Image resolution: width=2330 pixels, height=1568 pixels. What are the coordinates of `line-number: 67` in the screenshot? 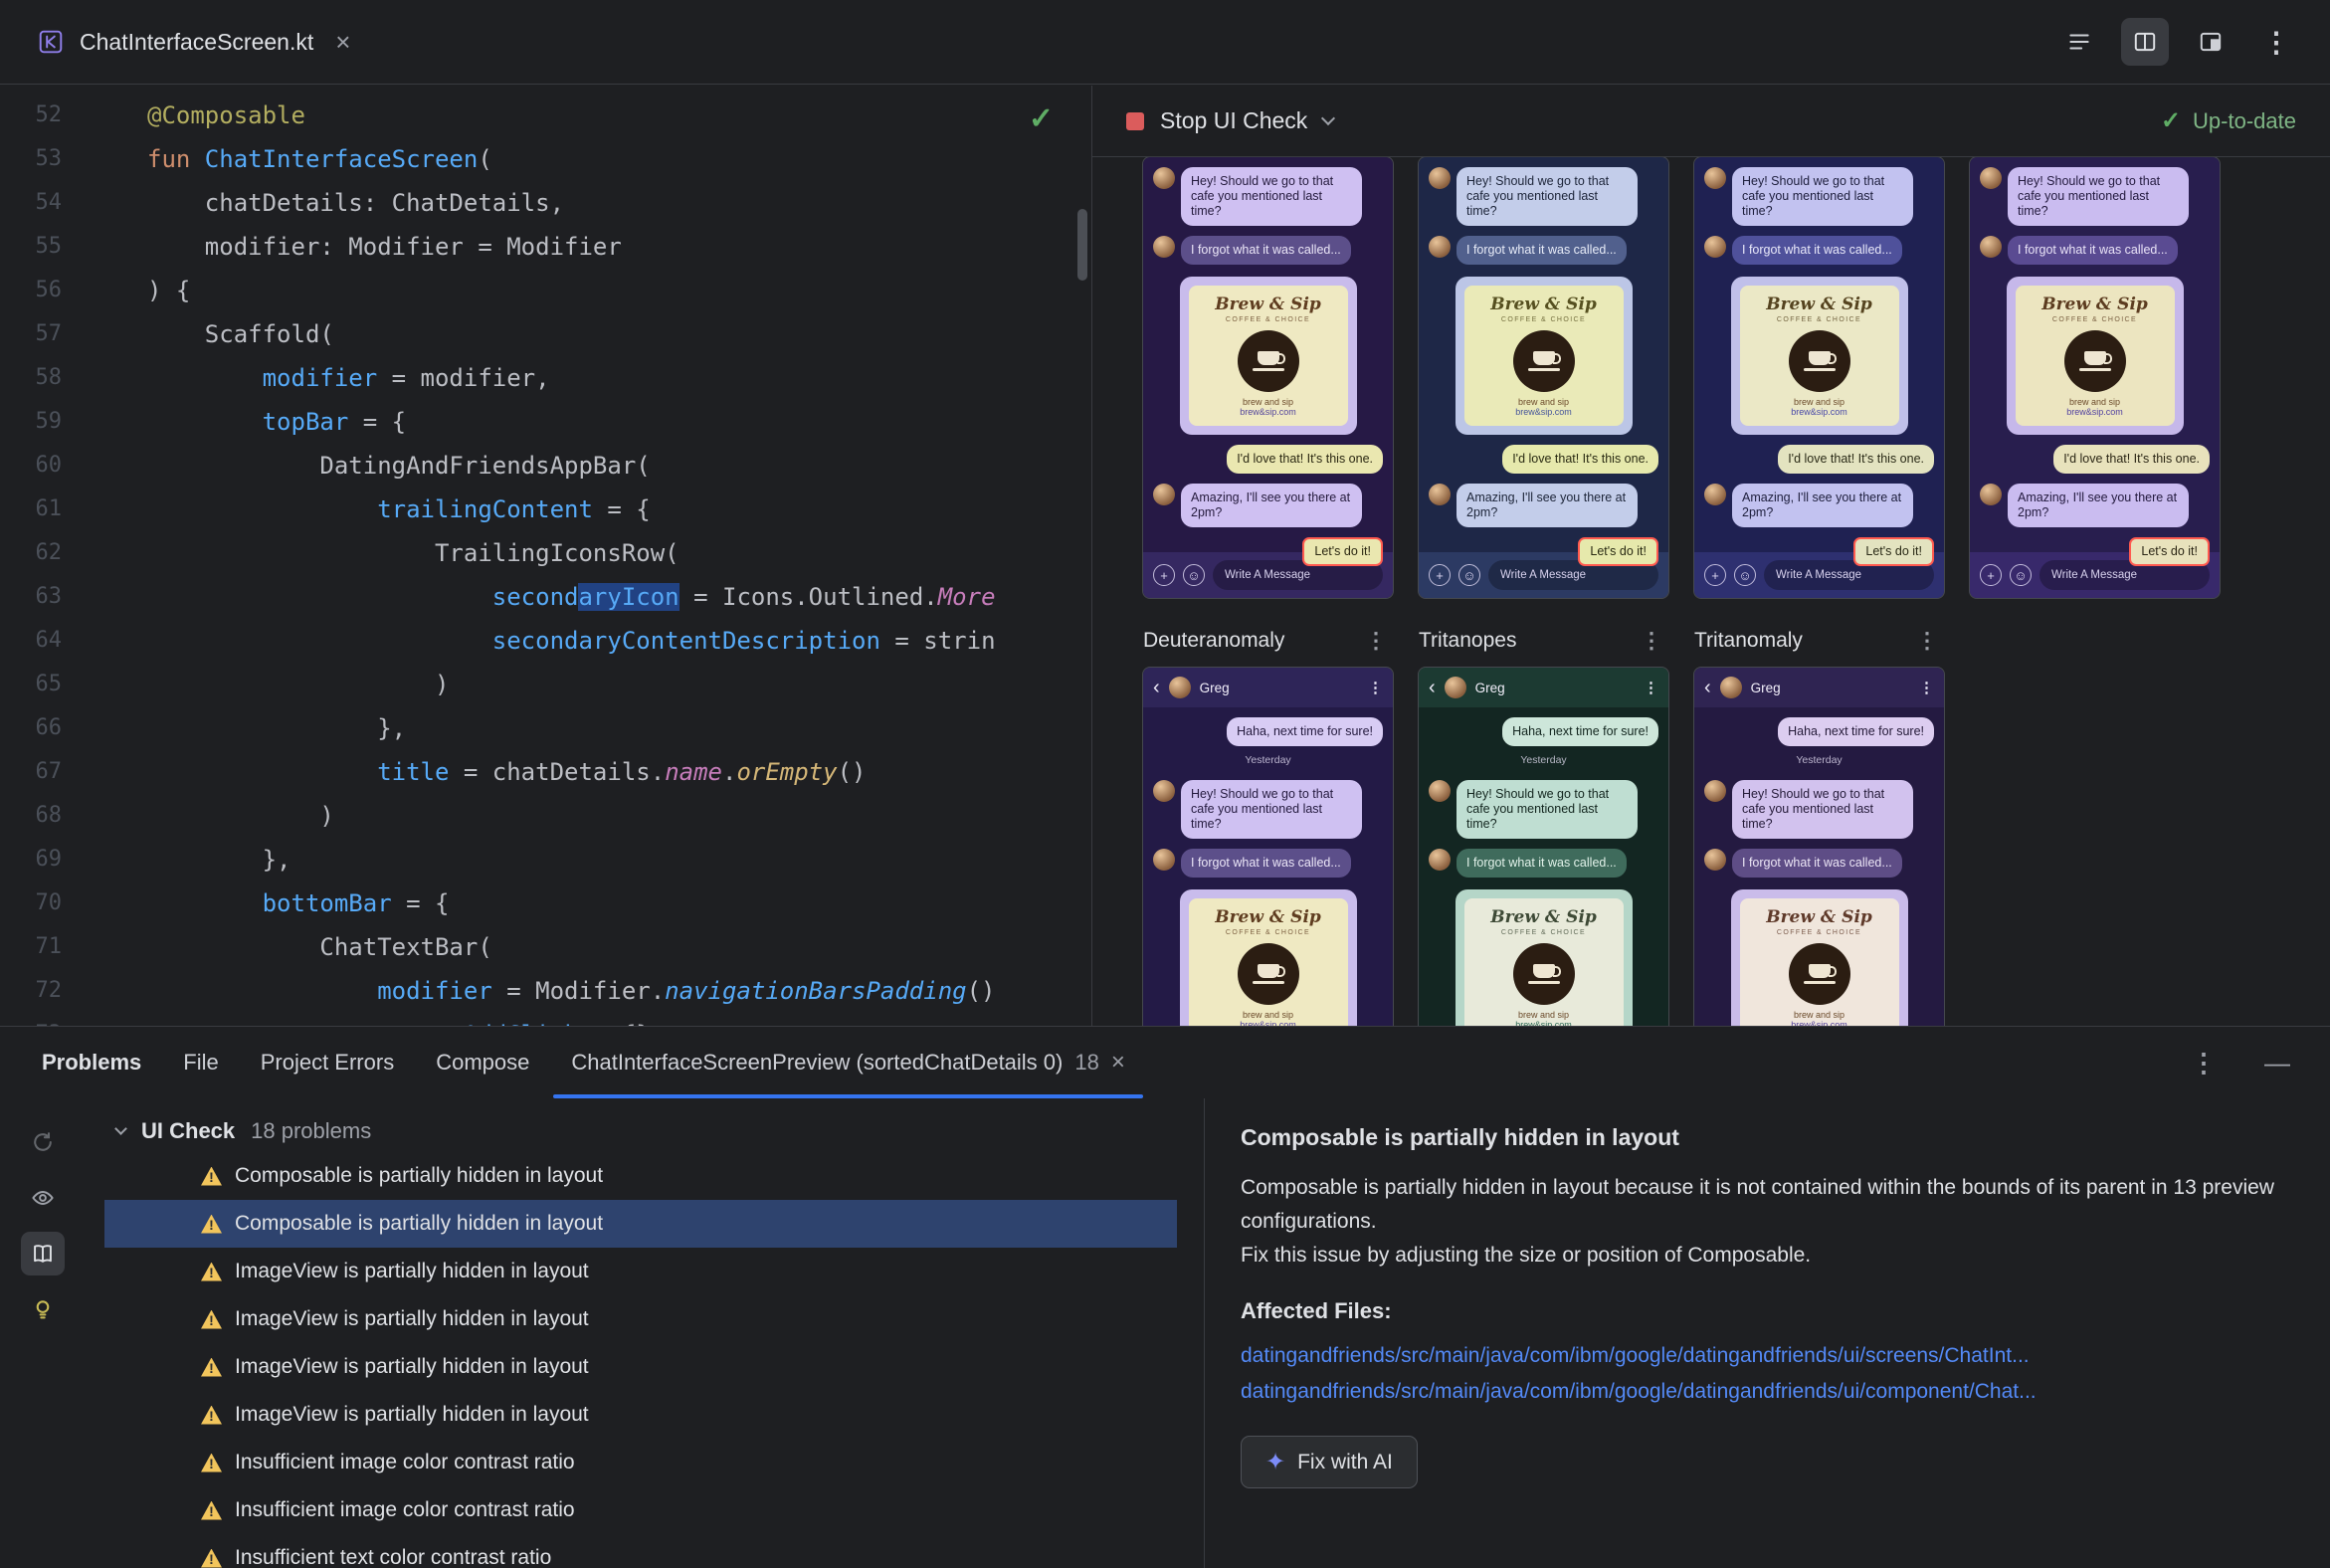 It's located at (49, 771).